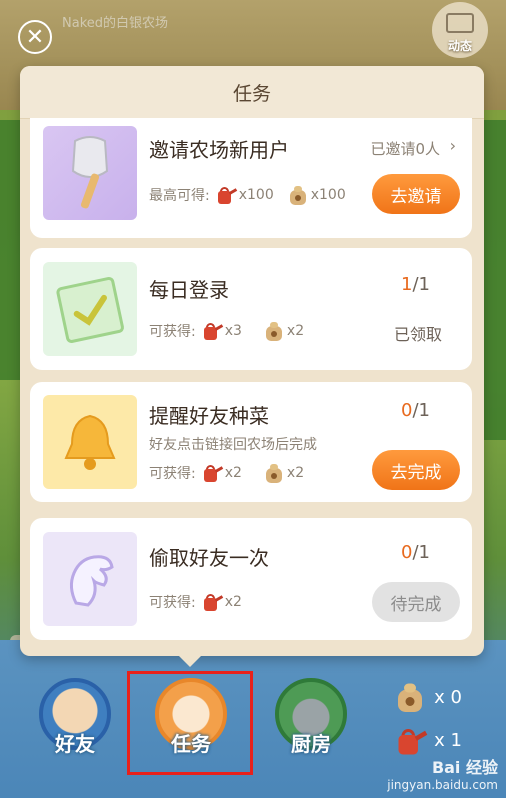  I want to click on task-card-remind-friends: 提醒好友种菜 0/1 好友点击链接回农场后完成 可获得: x2 x2 去完成, so click(251, 442).